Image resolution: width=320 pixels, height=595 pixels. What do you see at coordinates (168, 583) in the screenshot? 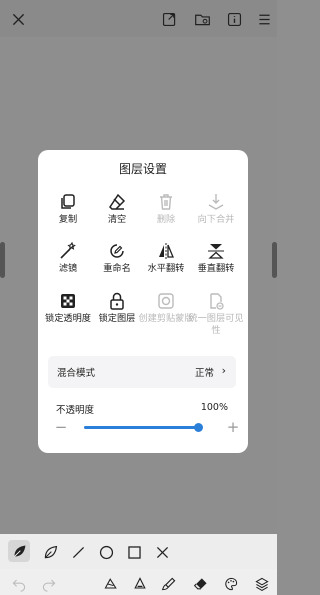
I see `brush-icon` at bounding box center [168, 583].